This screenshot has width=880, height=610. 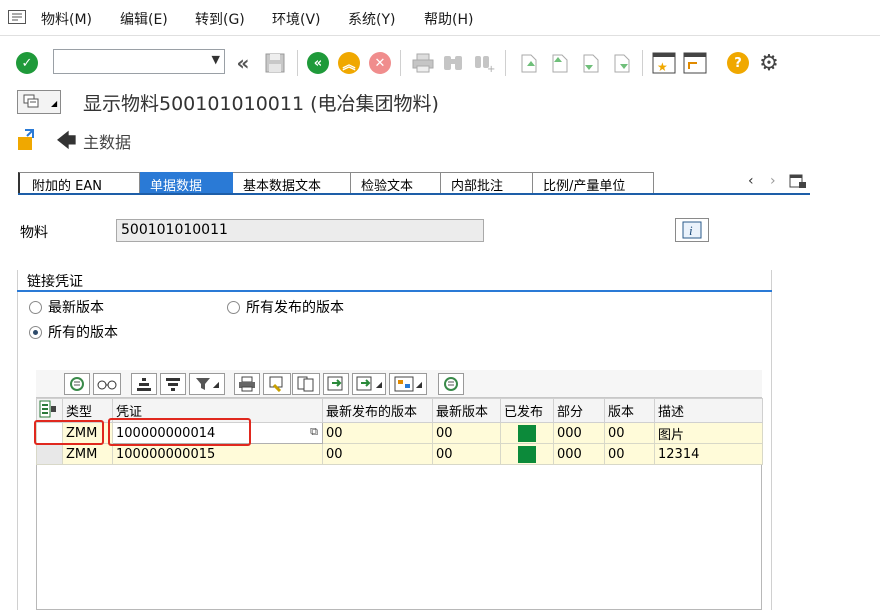 What do you see at coordinates (217, 454) in the screenshot?
I see `document-cell: 100000000015` at bounding box center [217, 454].